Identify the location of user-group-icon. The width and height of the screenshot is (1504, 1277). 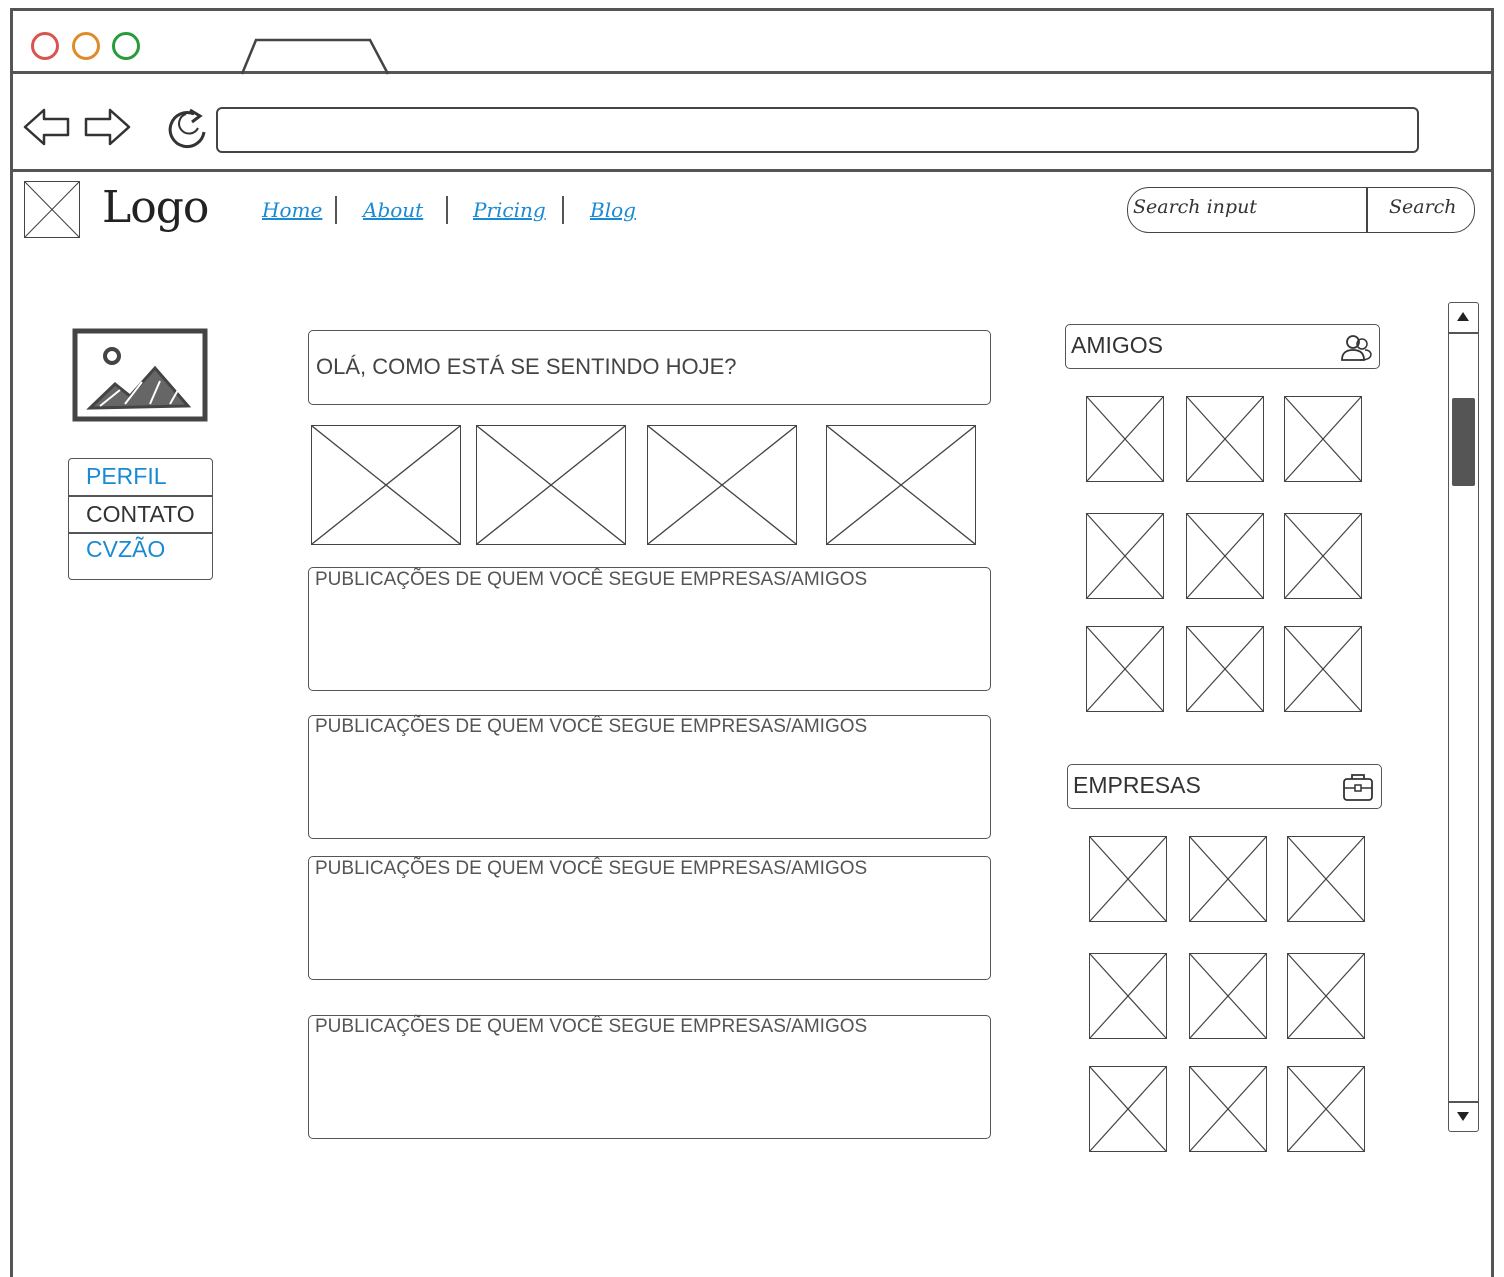
(1356, 348).